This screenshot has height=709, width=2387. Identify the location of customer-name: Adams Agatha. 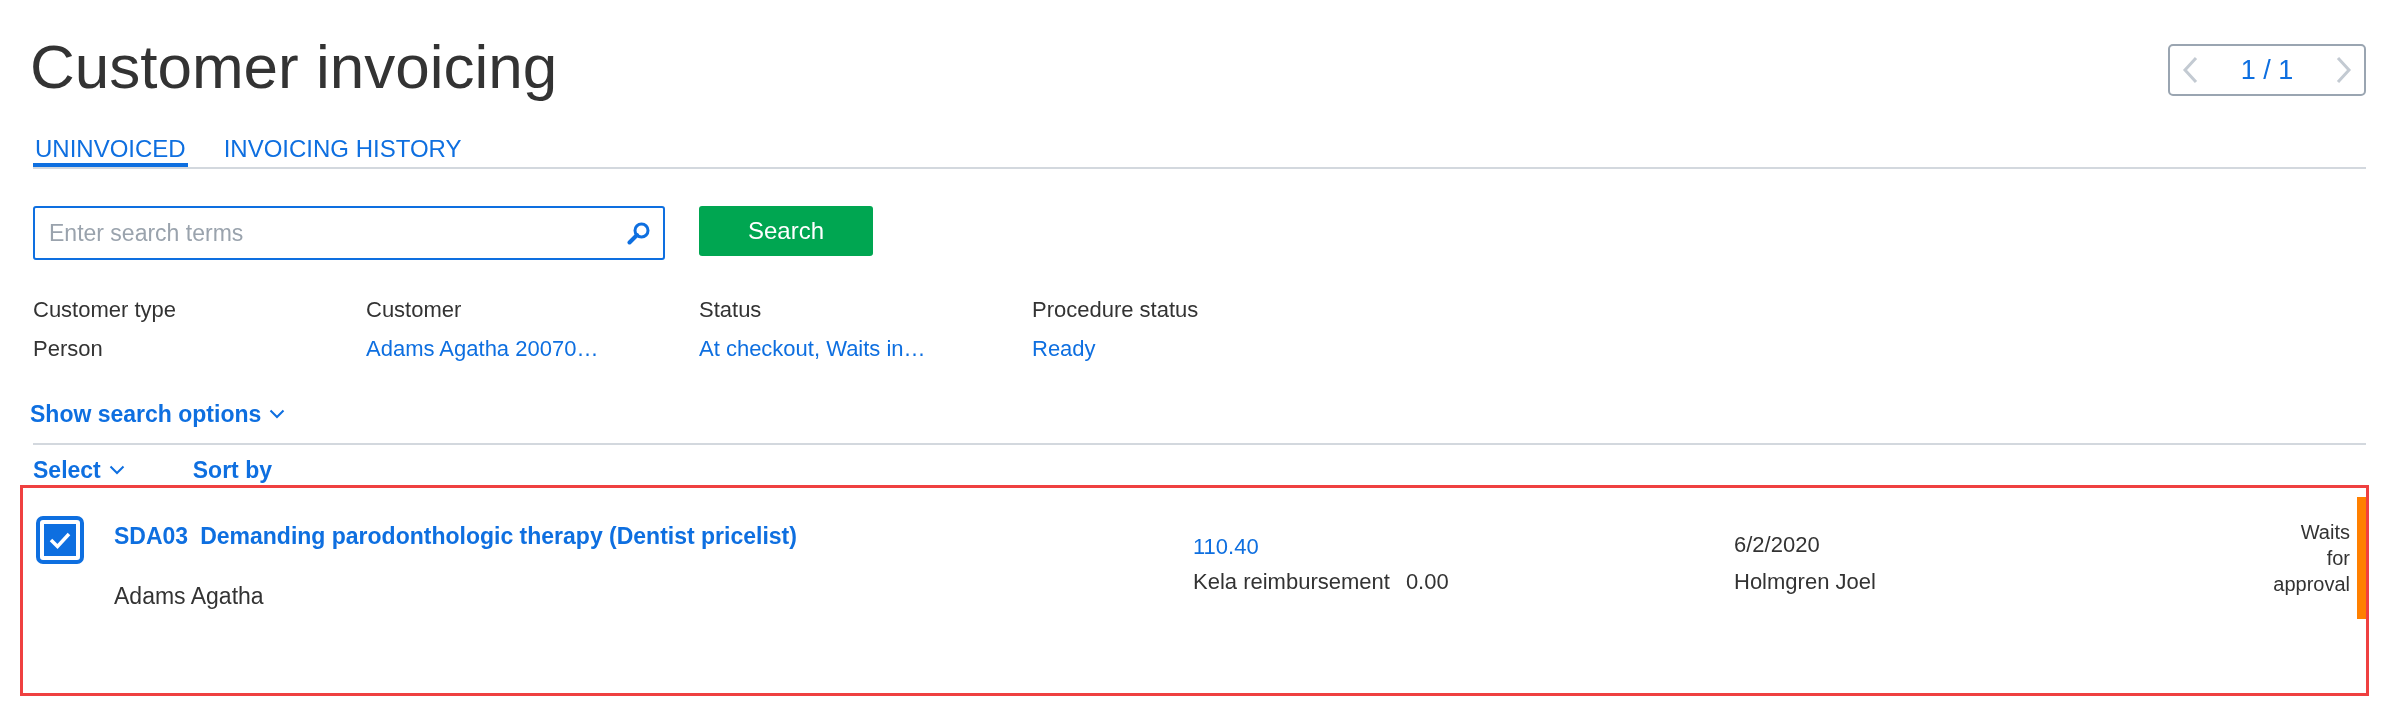
(189, 596).